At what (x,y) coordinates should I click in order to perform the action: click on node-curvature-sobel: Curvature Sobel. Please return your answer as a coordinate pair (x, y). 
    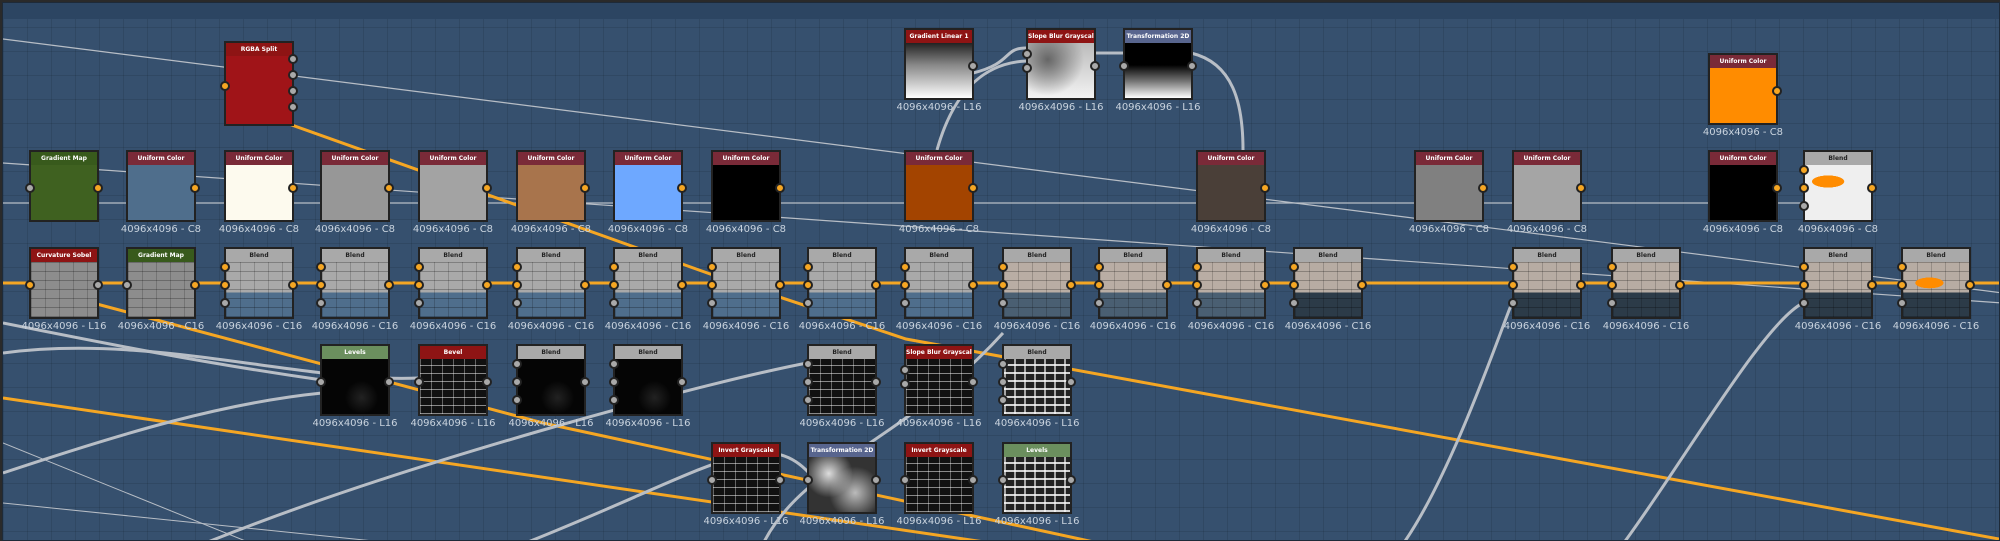
    Looking at the image, I should click on (64, 283).